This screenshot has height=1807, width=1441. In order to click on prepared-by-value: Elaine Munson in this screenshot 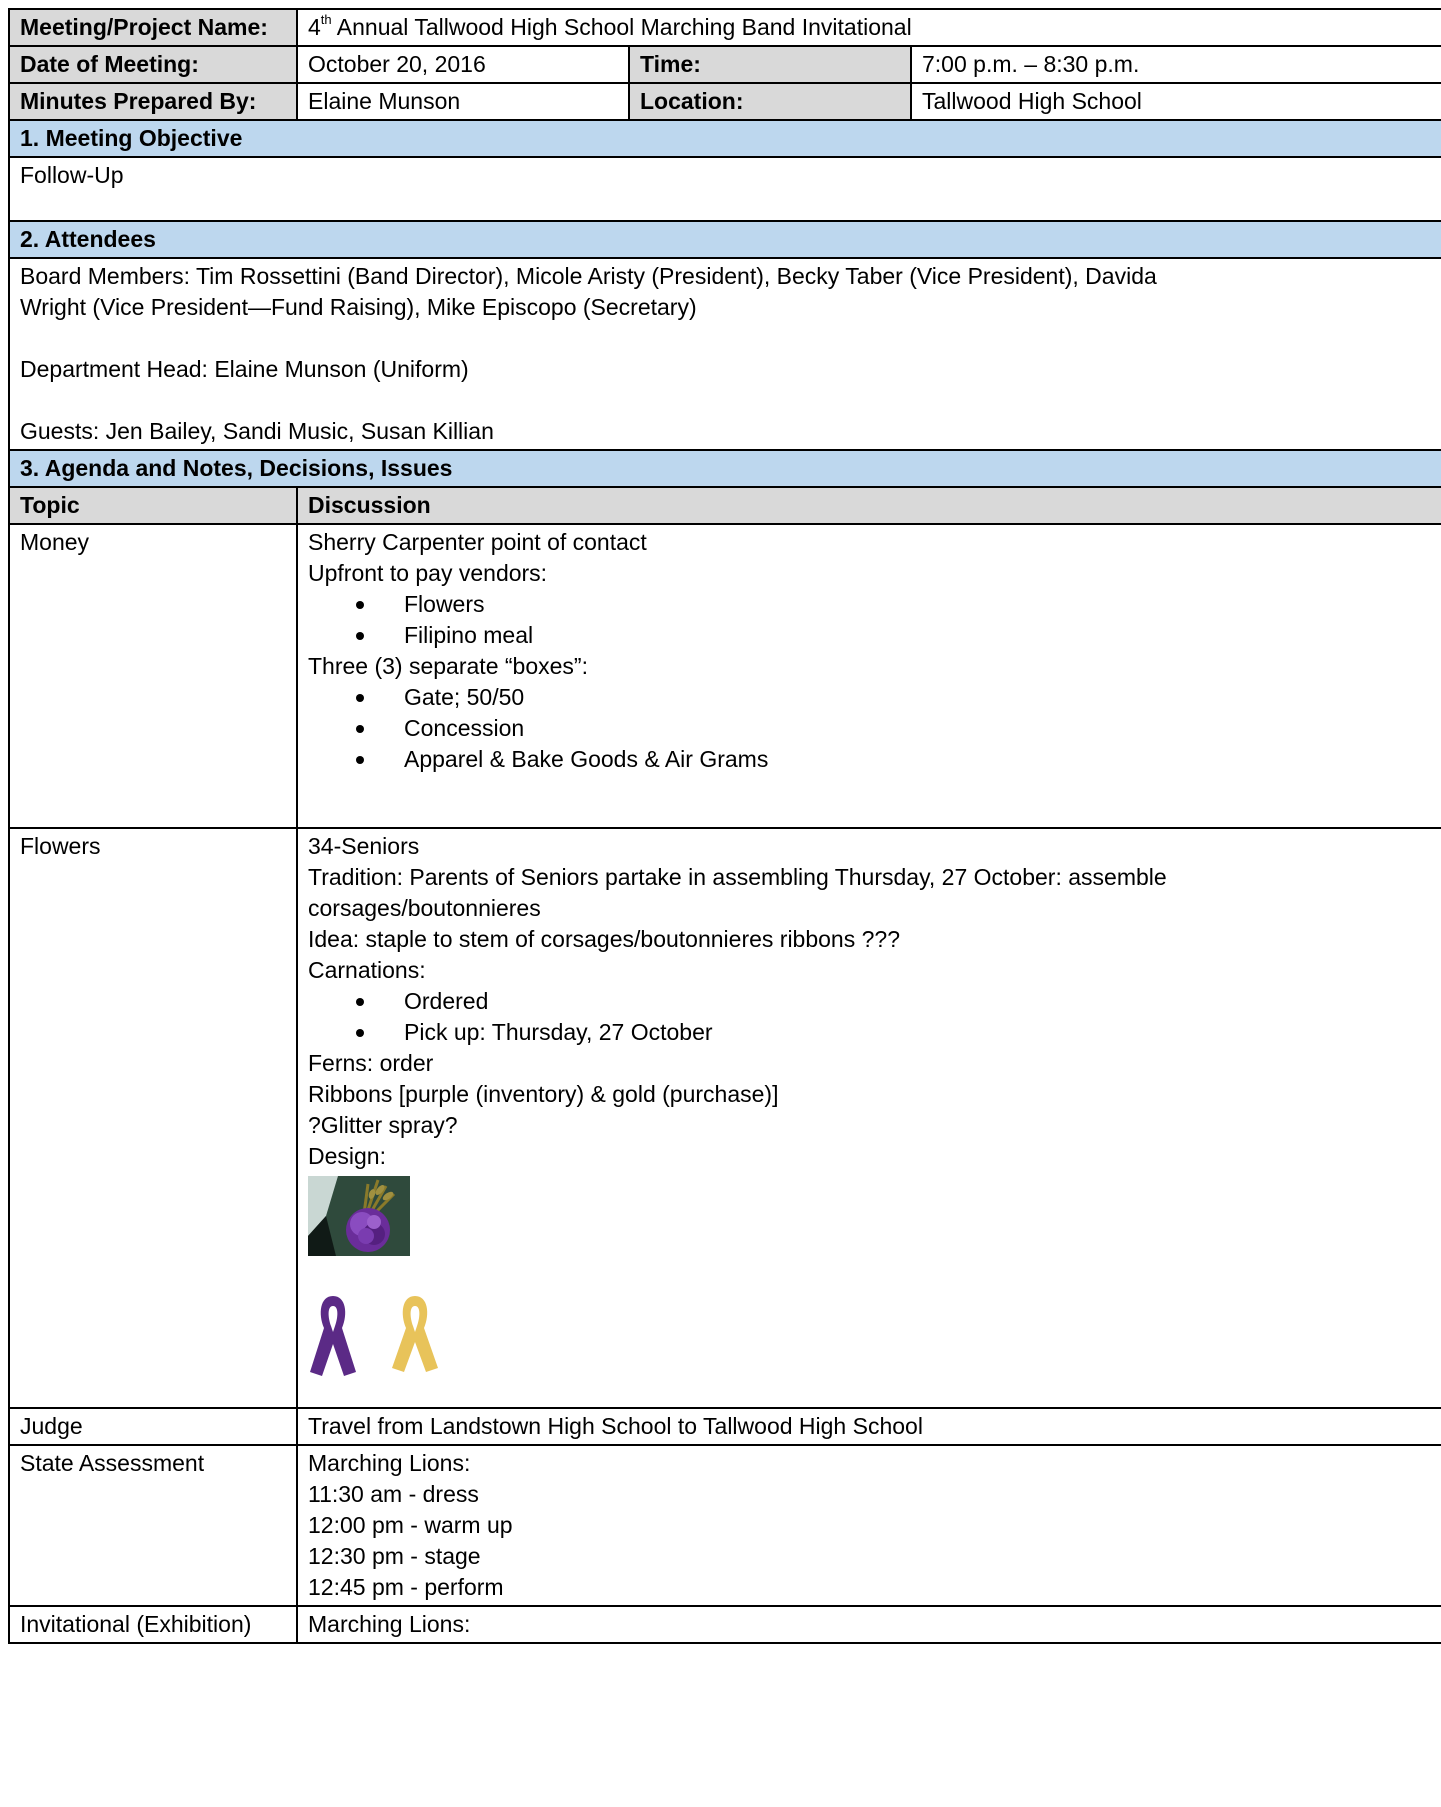, I will do `click(463, 101)`.